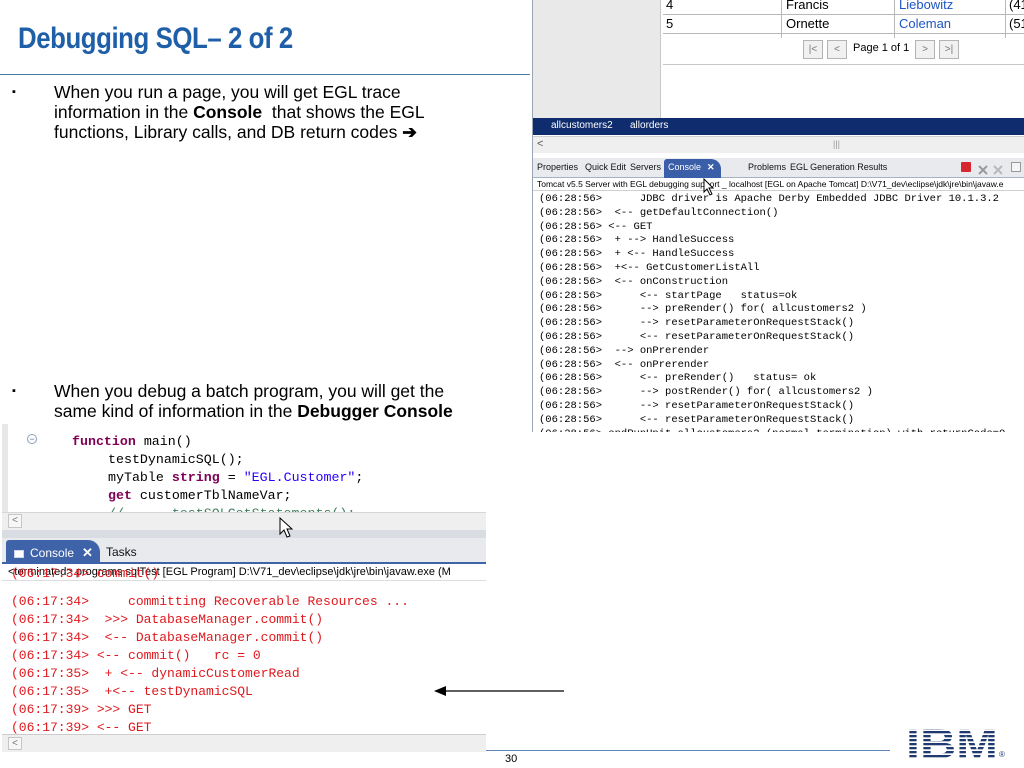 The height and width of the screenshot is (768, 1024). What do you see at coordinates (678, 378) in the screenshot?
I see `console-line: (06:28:56> <-- preRender() status= ok` at bounding box center [678, 378].